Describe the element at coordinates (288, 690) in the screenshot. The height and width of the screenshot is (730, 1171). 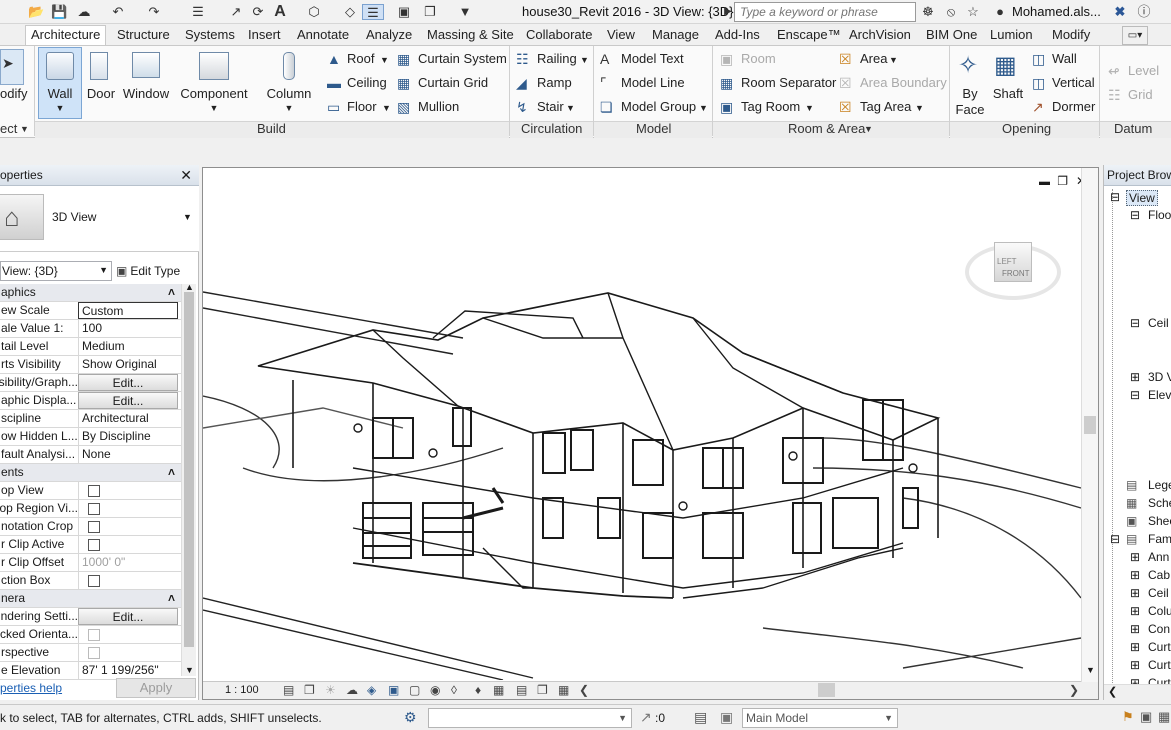
I see `detail-level-icon: ▤` at that location.